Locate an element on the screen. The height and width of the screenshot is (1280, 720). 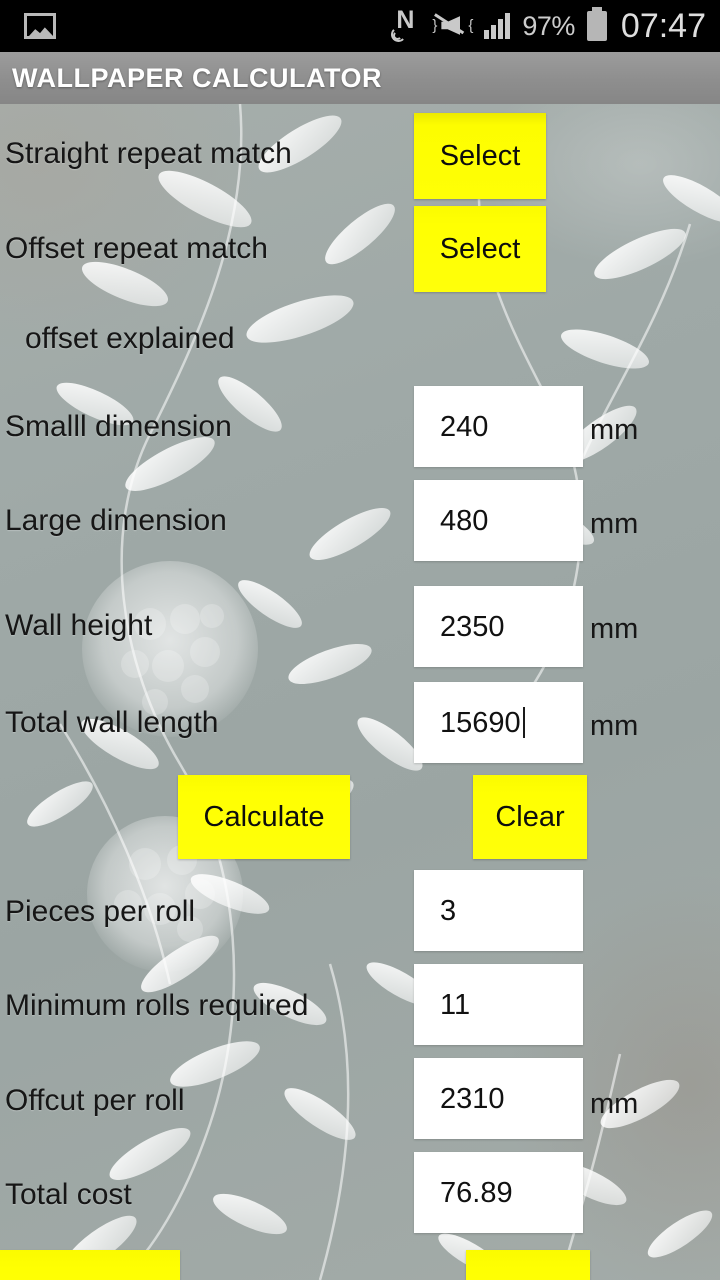
status-bar-right: N } { 97% 07:47 is located at coordinates (555, 26).